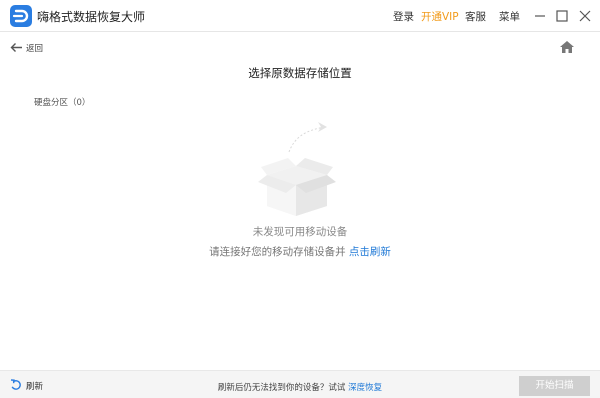  What do you see at coordinates (300, 232) in the screenshot?
I see `empty-state-title: 未发现可用移动设备` at bounding box center [300, 232].